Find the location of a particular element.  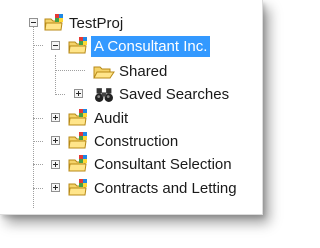

tree-node-label: Saved Searches is located at coordinates (174, 94).